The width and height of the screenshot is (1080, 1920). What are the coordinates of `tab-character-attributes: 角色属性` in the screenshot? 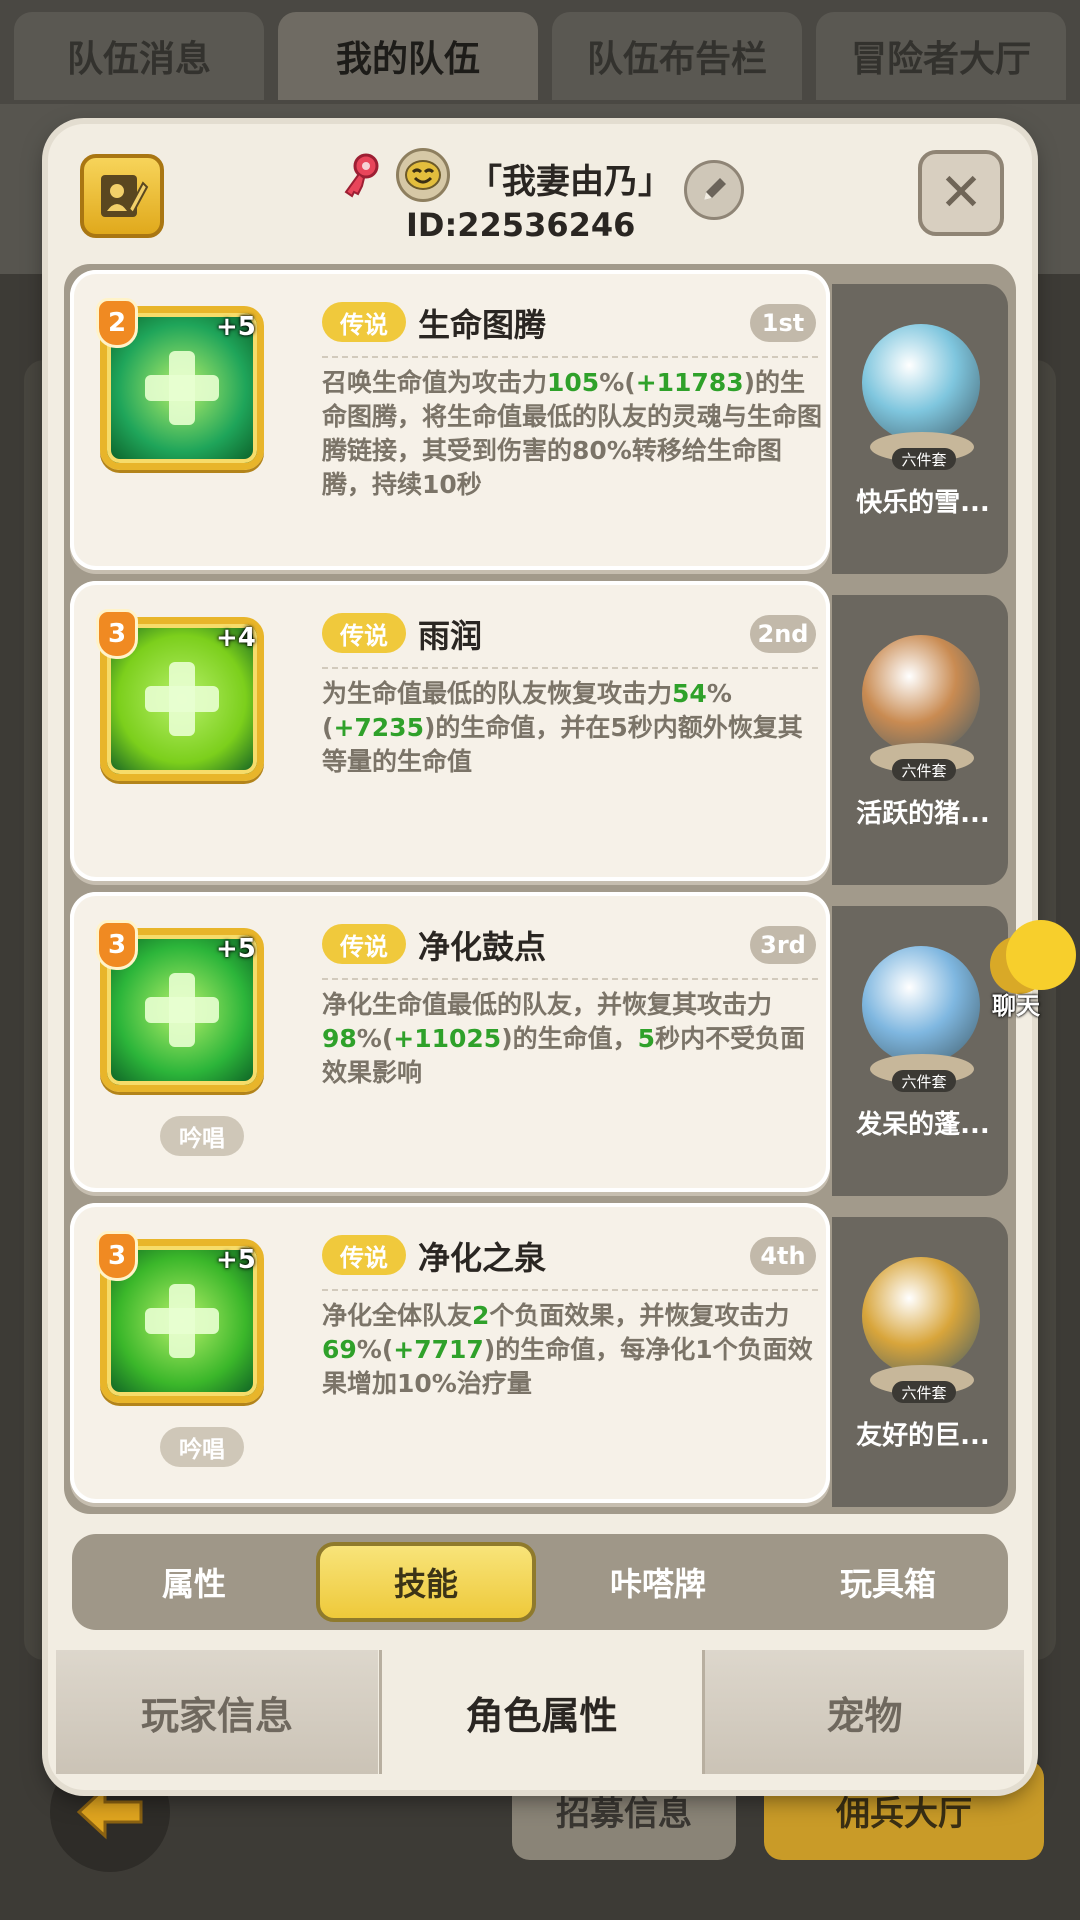 It's located at (540, 1712).